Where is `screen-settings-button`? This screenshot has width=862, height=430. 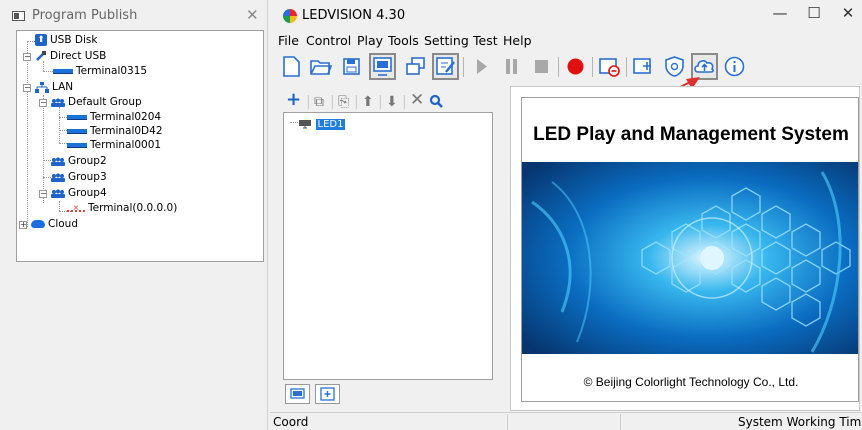
screen-settings-button is located at coordinates (297, 394).